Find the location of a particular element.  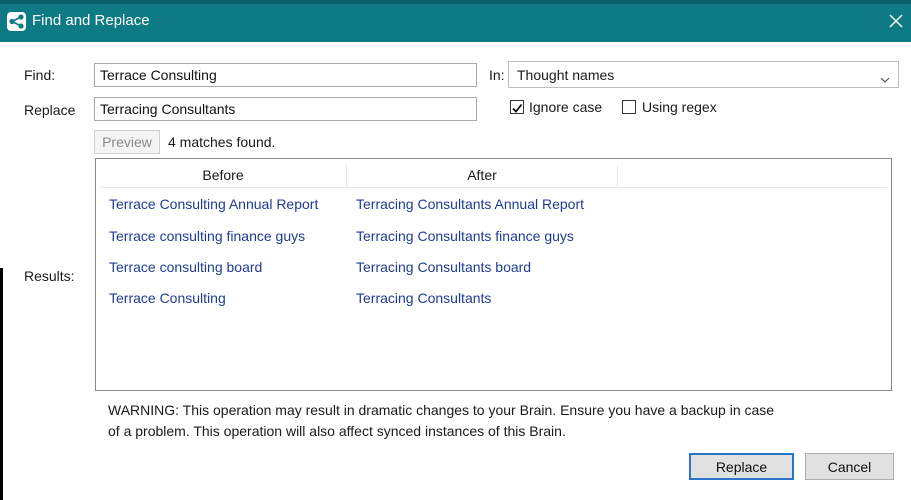

close-icon is located at coordinates (896, 21).